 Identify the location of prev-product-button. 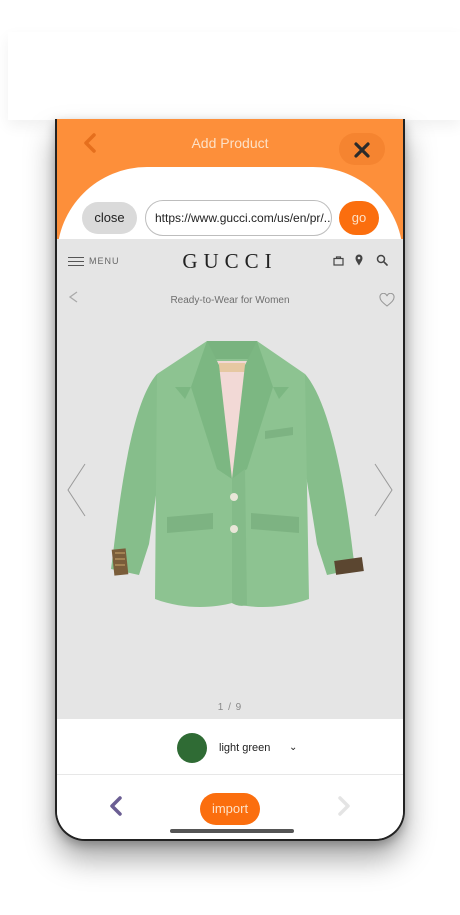
(116, 807).